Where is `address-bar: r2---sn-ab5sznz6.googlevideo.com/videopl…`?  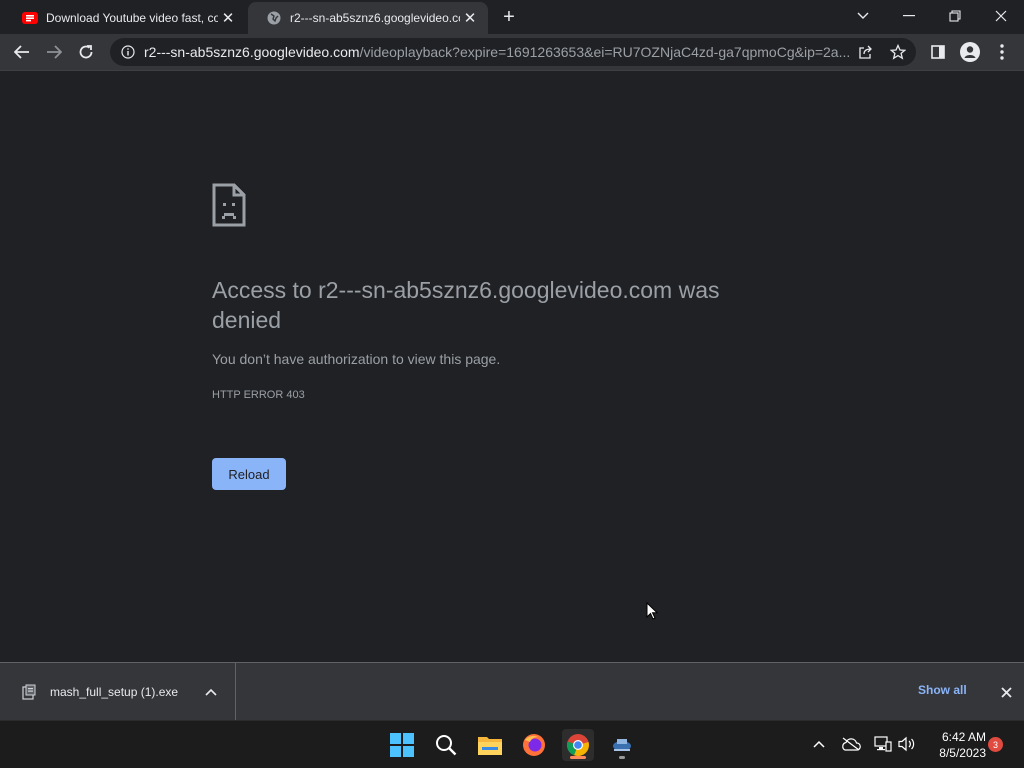
address-bar: r2---sn-ab5sznz6.googlevideo.com/videopl… is located at coordinates (513, 52).